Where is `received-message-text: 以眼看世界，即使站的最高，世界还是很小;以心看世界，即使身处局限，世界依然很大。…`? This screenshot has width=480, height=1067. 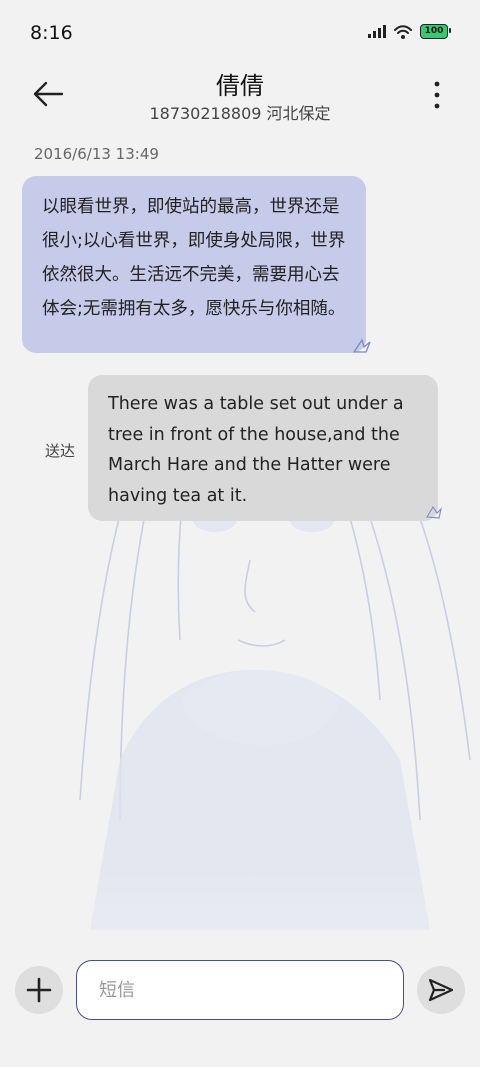 received-message-text: 以眼看世界，即使站的最高，世界还是很小;以心看世界，即使身处局限，世界依然很大。… is located at coordinates (194, 258).